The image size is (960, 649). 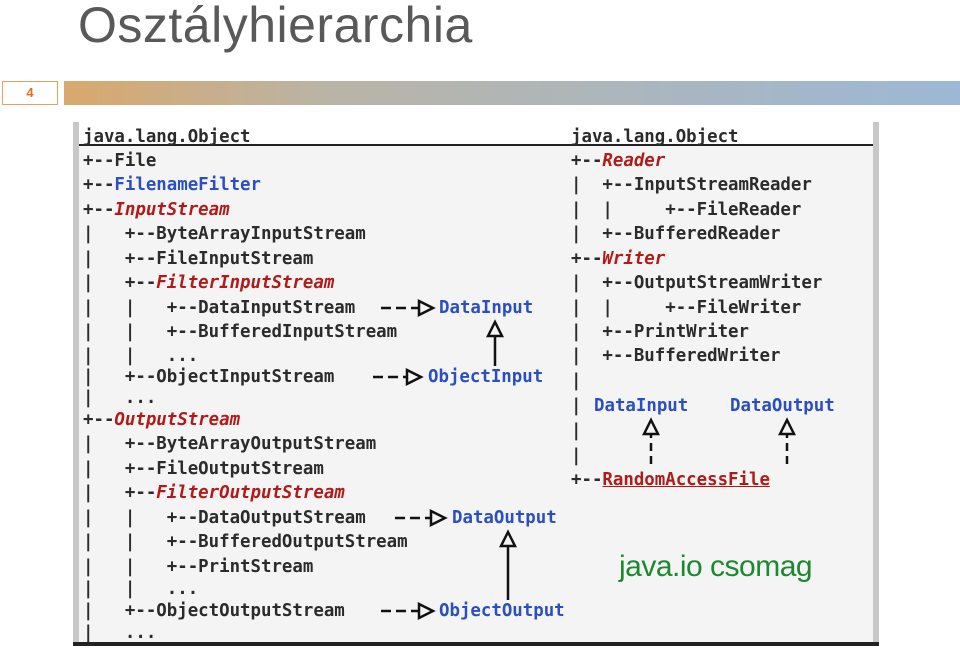 I want to click on title-divider-bar, so click(x=512, y=93).